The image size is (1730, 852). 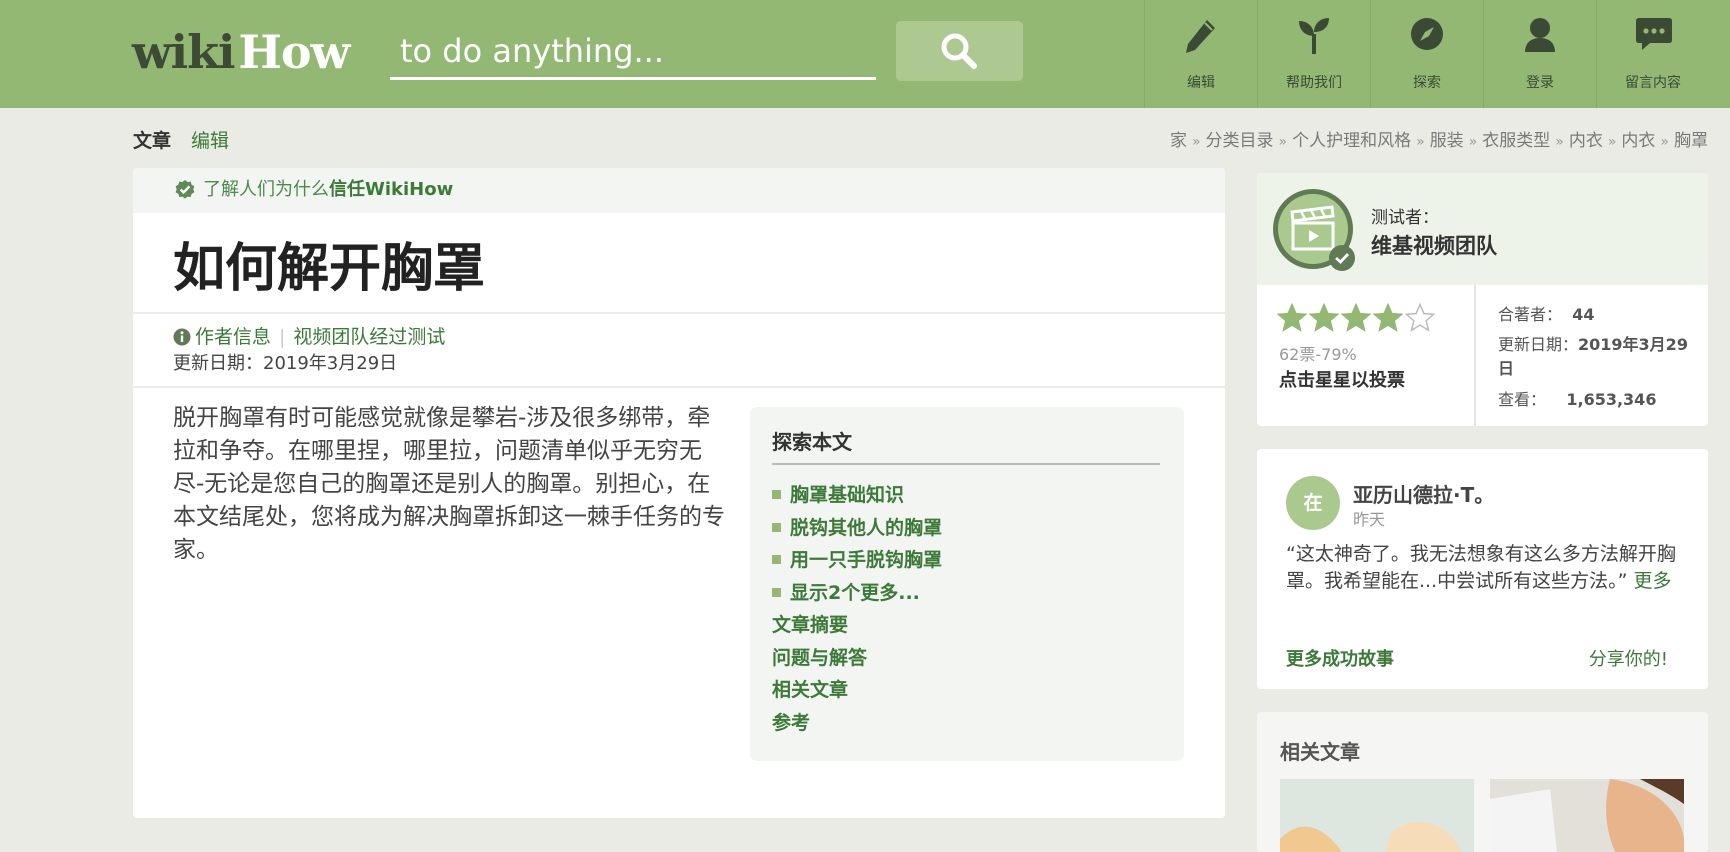 I want to click on wikihow-logo: wikiHow, so click(x=241, y=52).